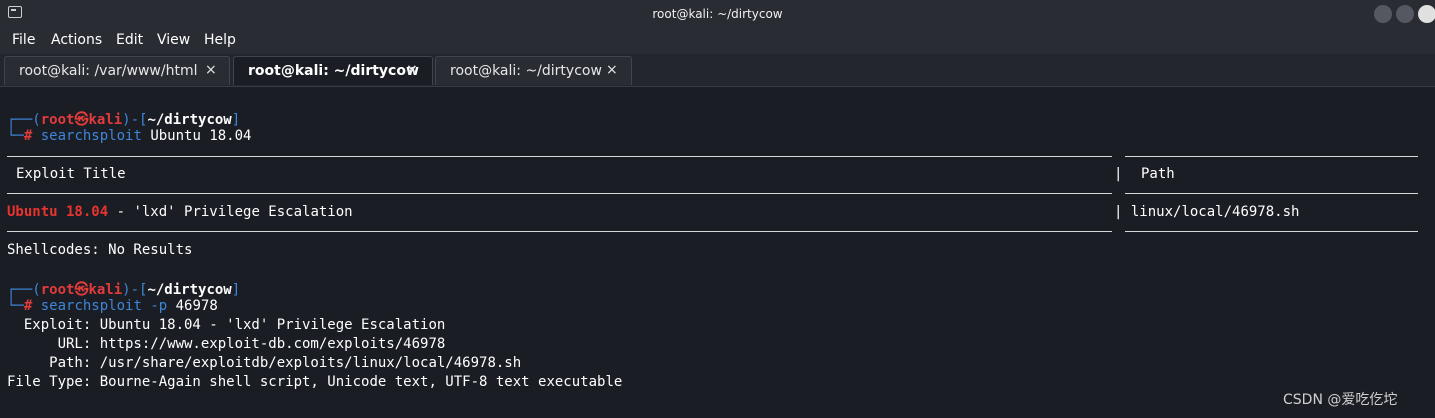 Image resolution: width=1435 pixels, height=418 pixels. Describe the element at coordinates (23, 40) in the screenshot. I see `menu-file: File` at that location.